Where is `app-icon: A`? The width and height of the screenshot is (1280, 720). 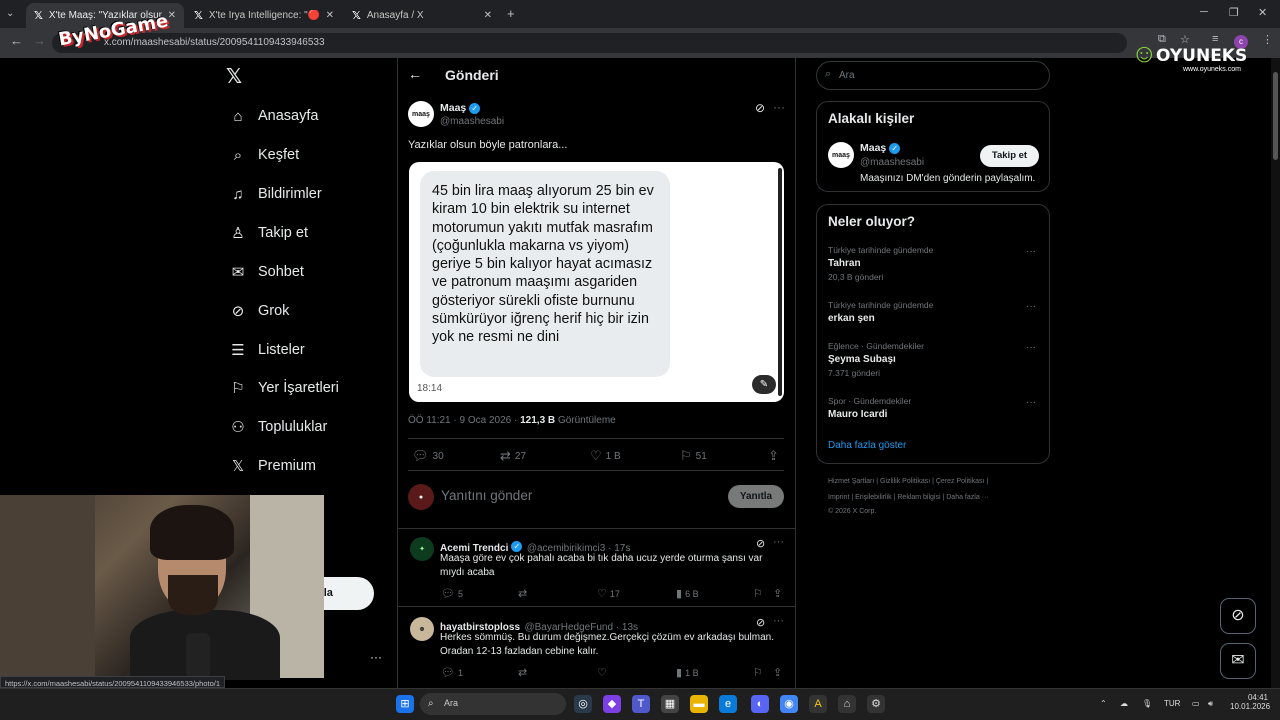 app-icon: A is located at coordinates (818, 704).